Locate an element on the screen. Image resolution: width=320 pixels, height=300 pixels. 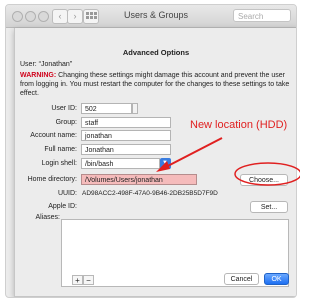
annotation-arrow-line is located at coordinates (191, 154).